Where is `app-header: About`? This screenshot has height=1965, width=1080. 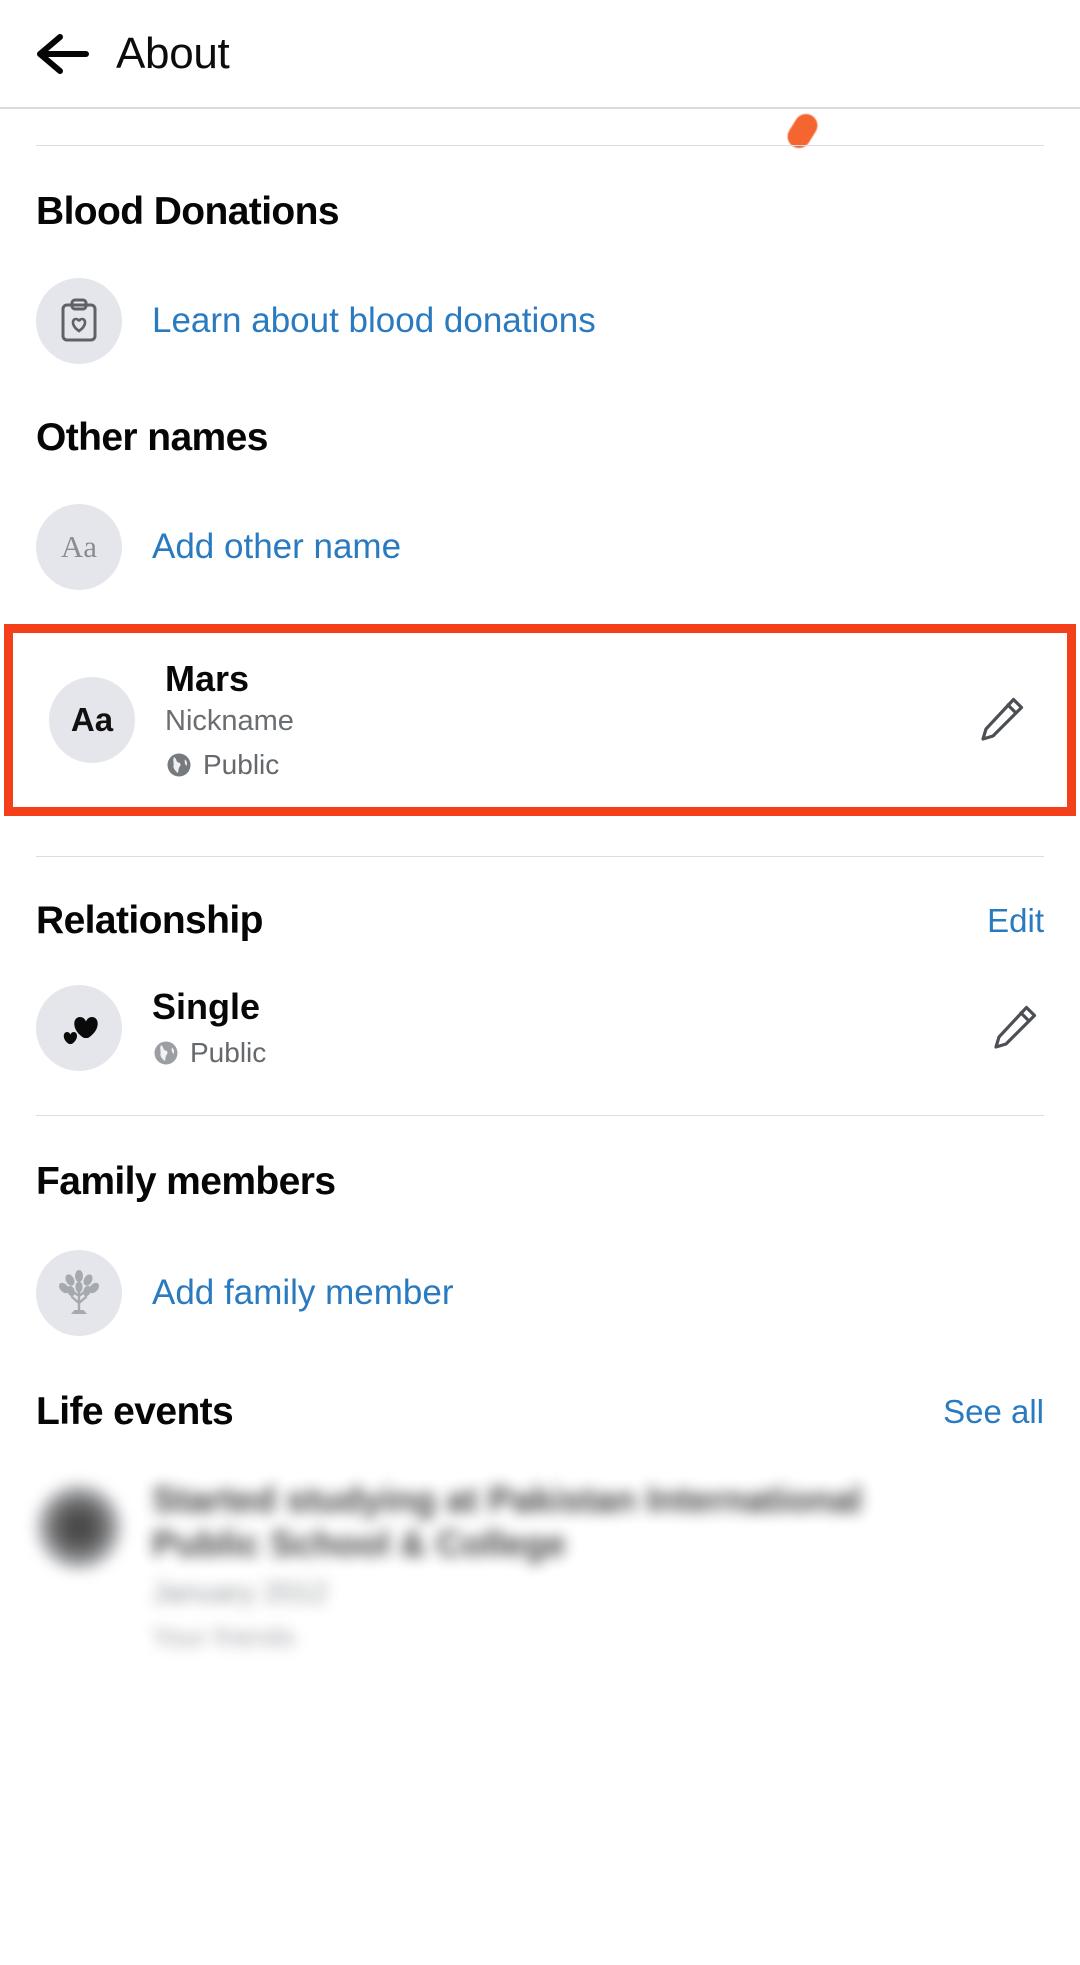 app-header: About is located at coordinates (540, 54).